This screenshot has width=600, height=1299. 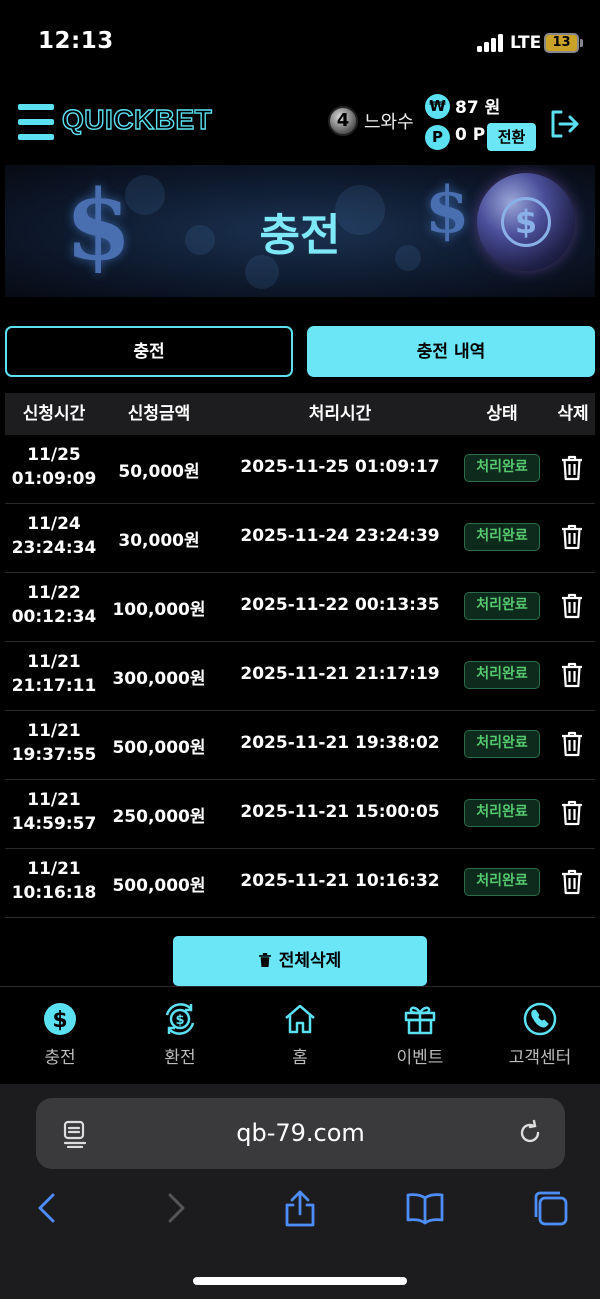 What do you see at coordinates (550, 1208) in the screenshot?
I see `tabs-icon` at bounding box center [550, 1208].